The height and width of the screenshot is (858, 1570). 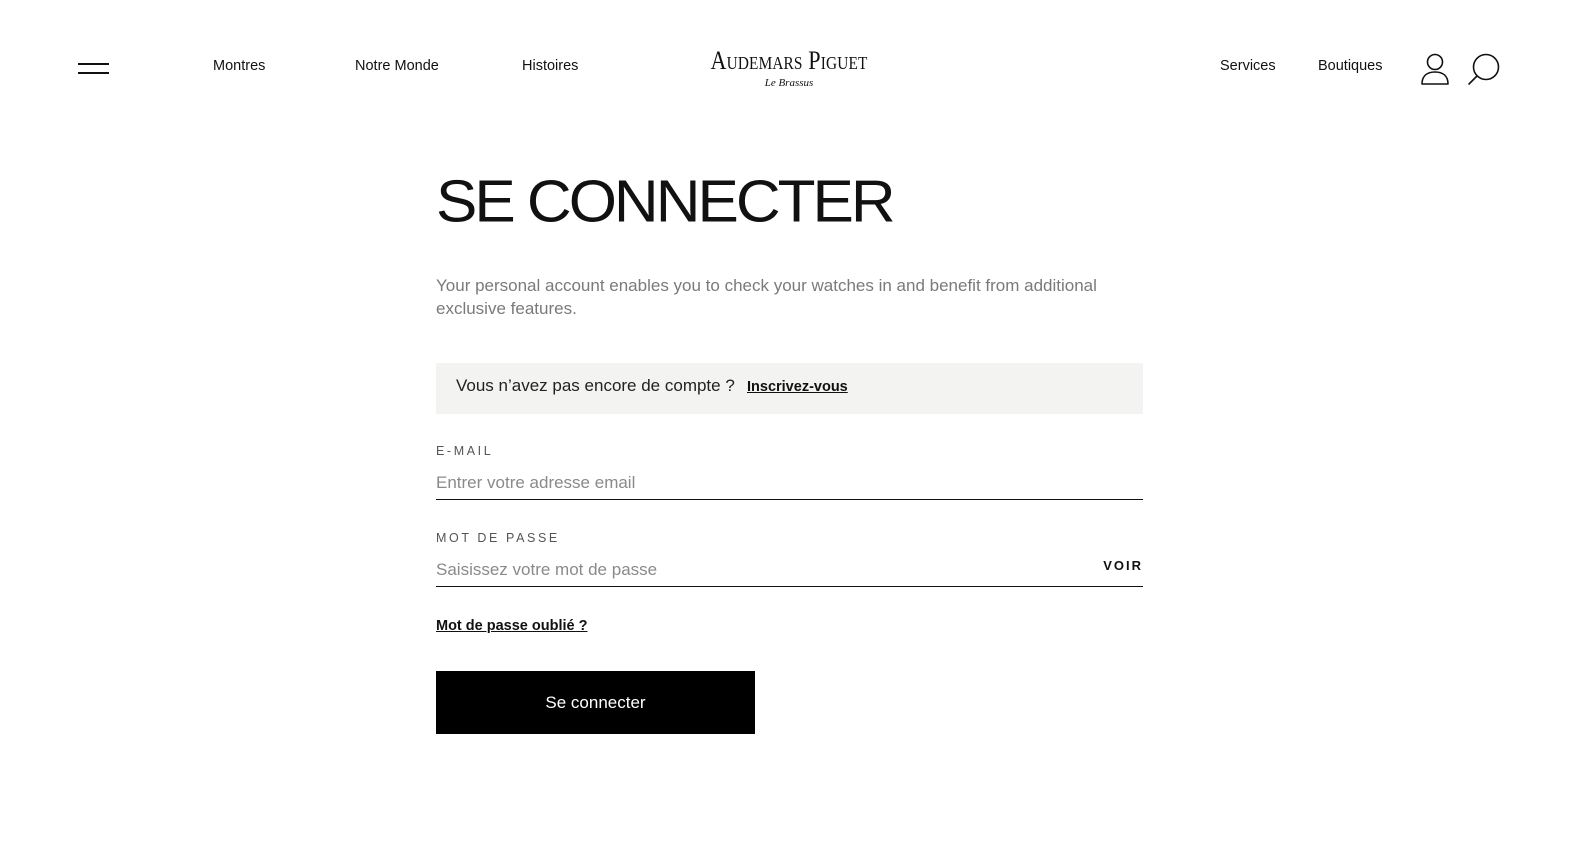 I want to click on nav-link-montres: Montres, so click(x=239, y=66).